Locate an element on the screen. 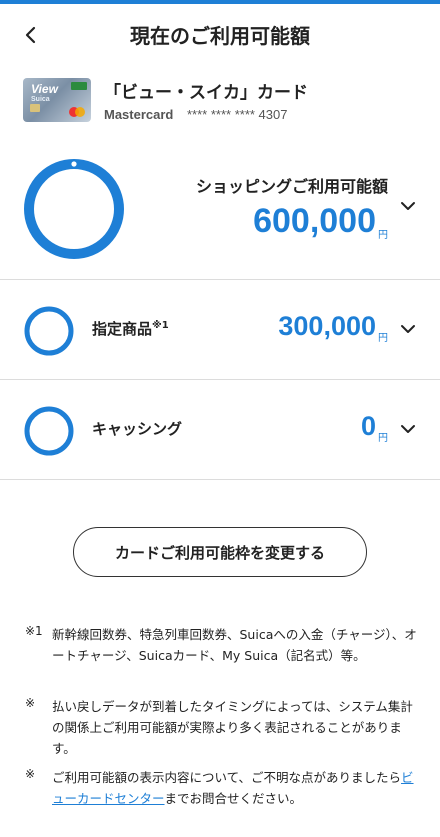 Image resolution: width=440 pixels, height=837 pixels. card-name: 「ビュー・スイカ」カード is located at coordinates (206, 93).